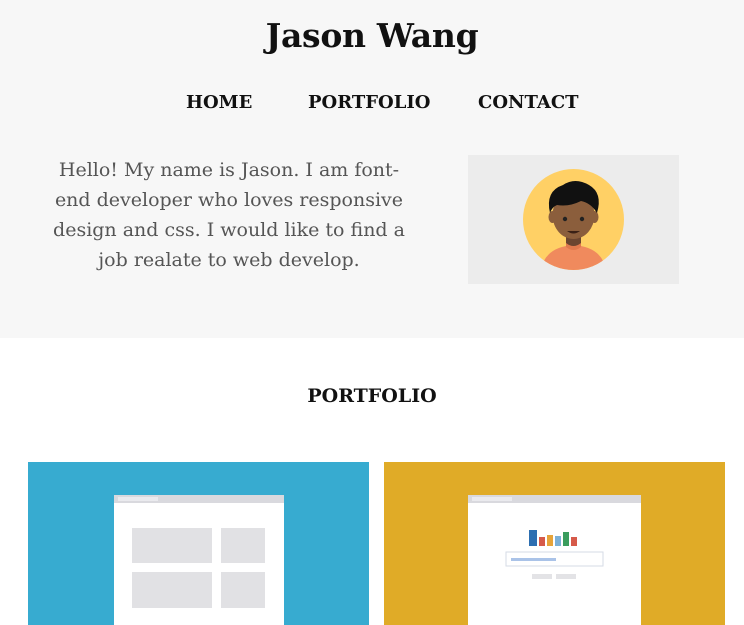 This screenshot has width=744, height=625. I want to click on nav-home-link: HOME, so click(219, 102).